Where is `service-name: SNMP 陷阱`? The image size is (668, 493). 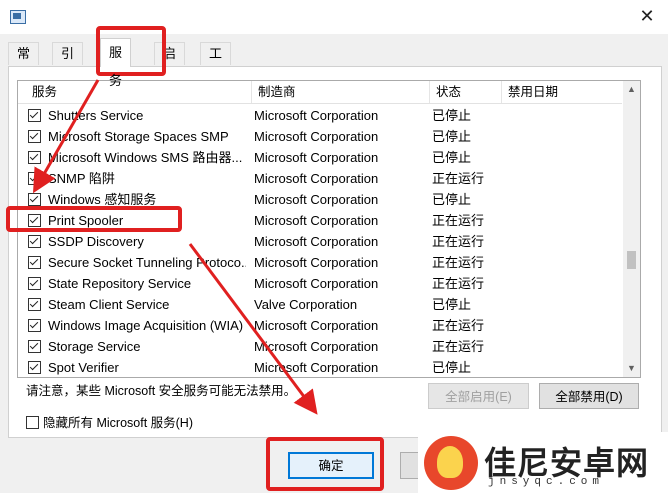
service-name: SNMP 陷阱 is located at coordinates (81, 178).